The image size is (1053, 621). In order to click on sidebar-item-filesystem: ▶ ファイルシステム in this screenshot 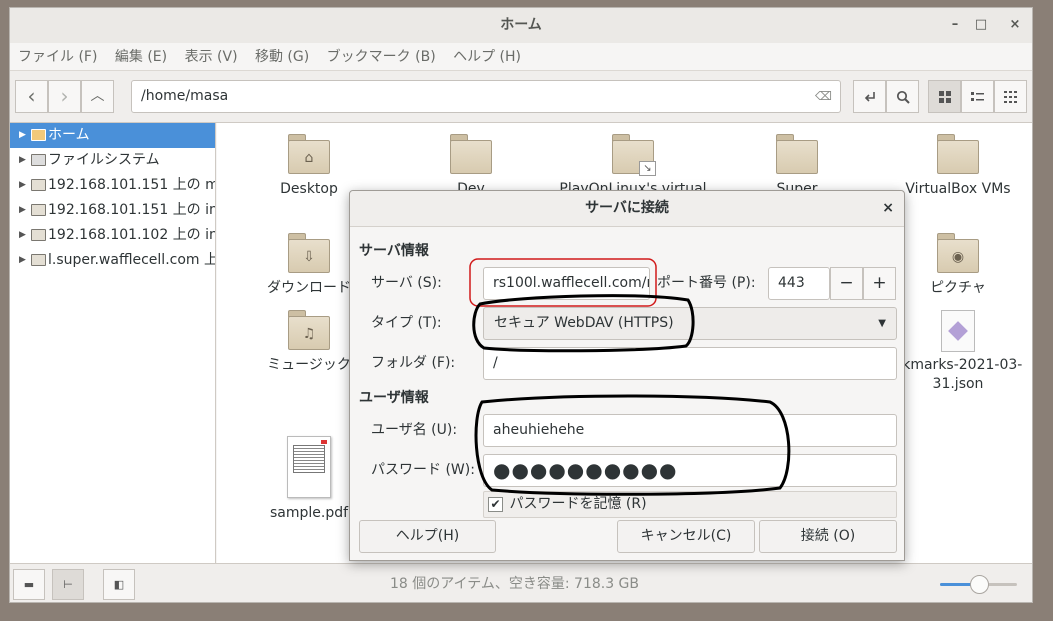, I will do `click(112, 160)`.